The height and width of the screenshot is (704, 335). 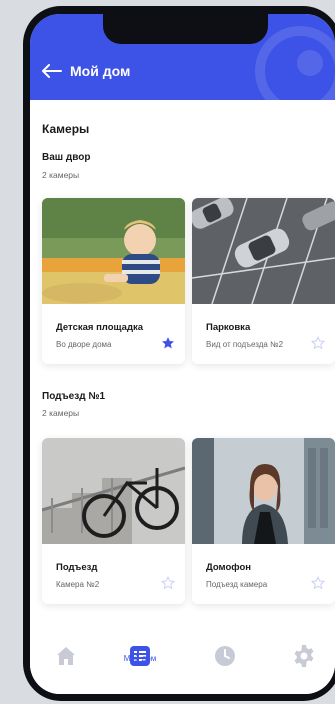 I want to click on section-title: Камеры, so click(x=66, y=129).